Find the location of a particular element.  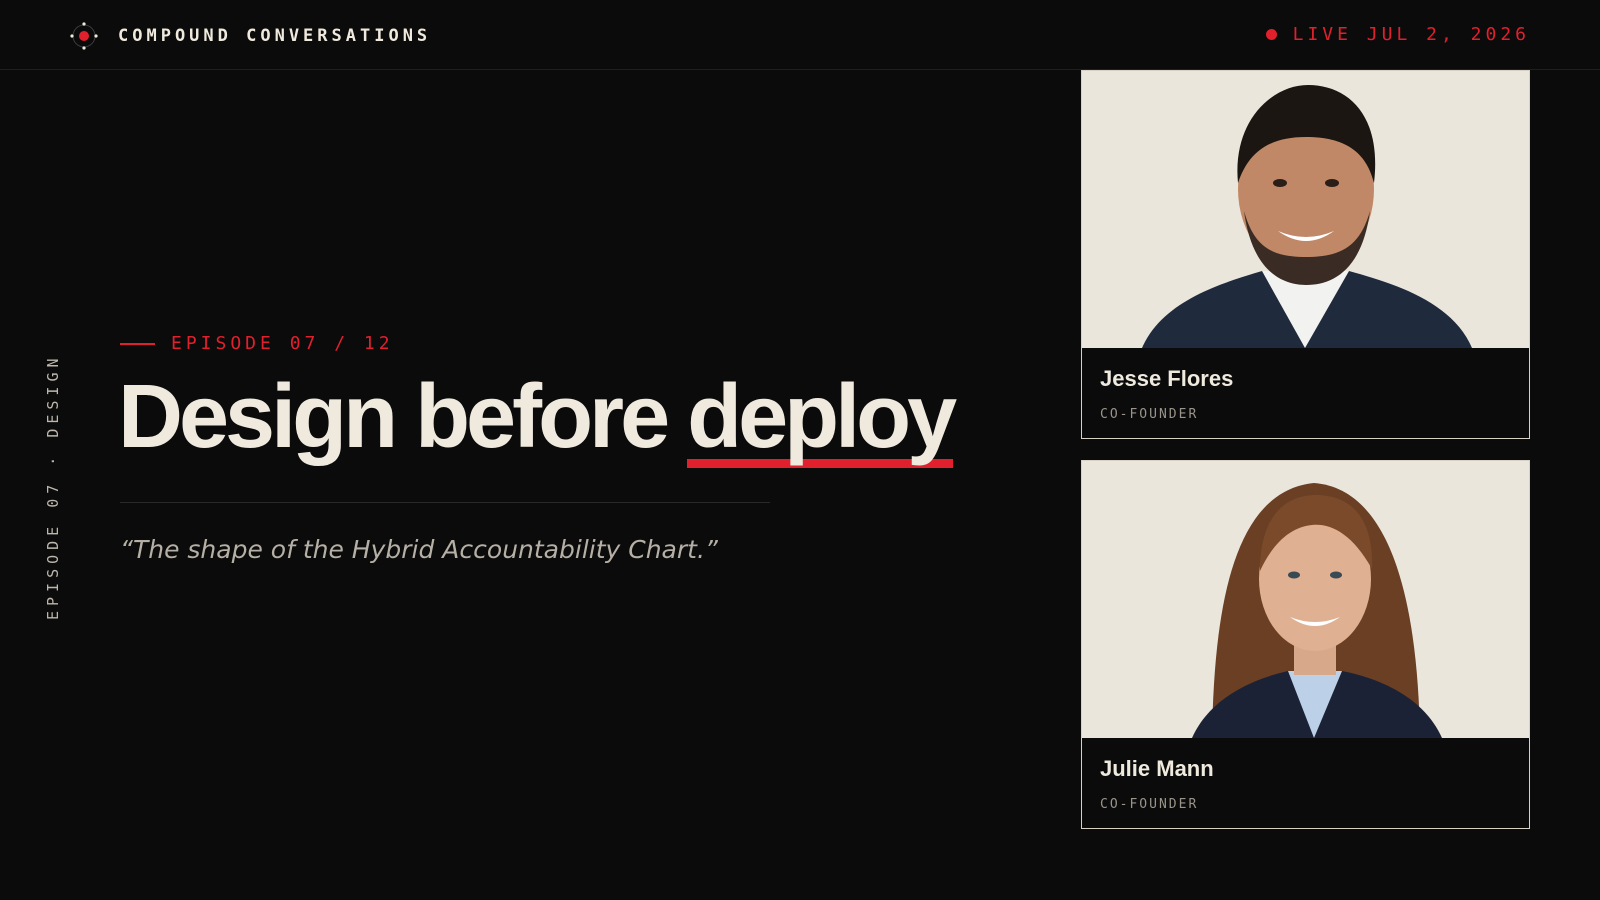

episode-number: EPISODE 07 / 12 is located at coordinates (282, 343).